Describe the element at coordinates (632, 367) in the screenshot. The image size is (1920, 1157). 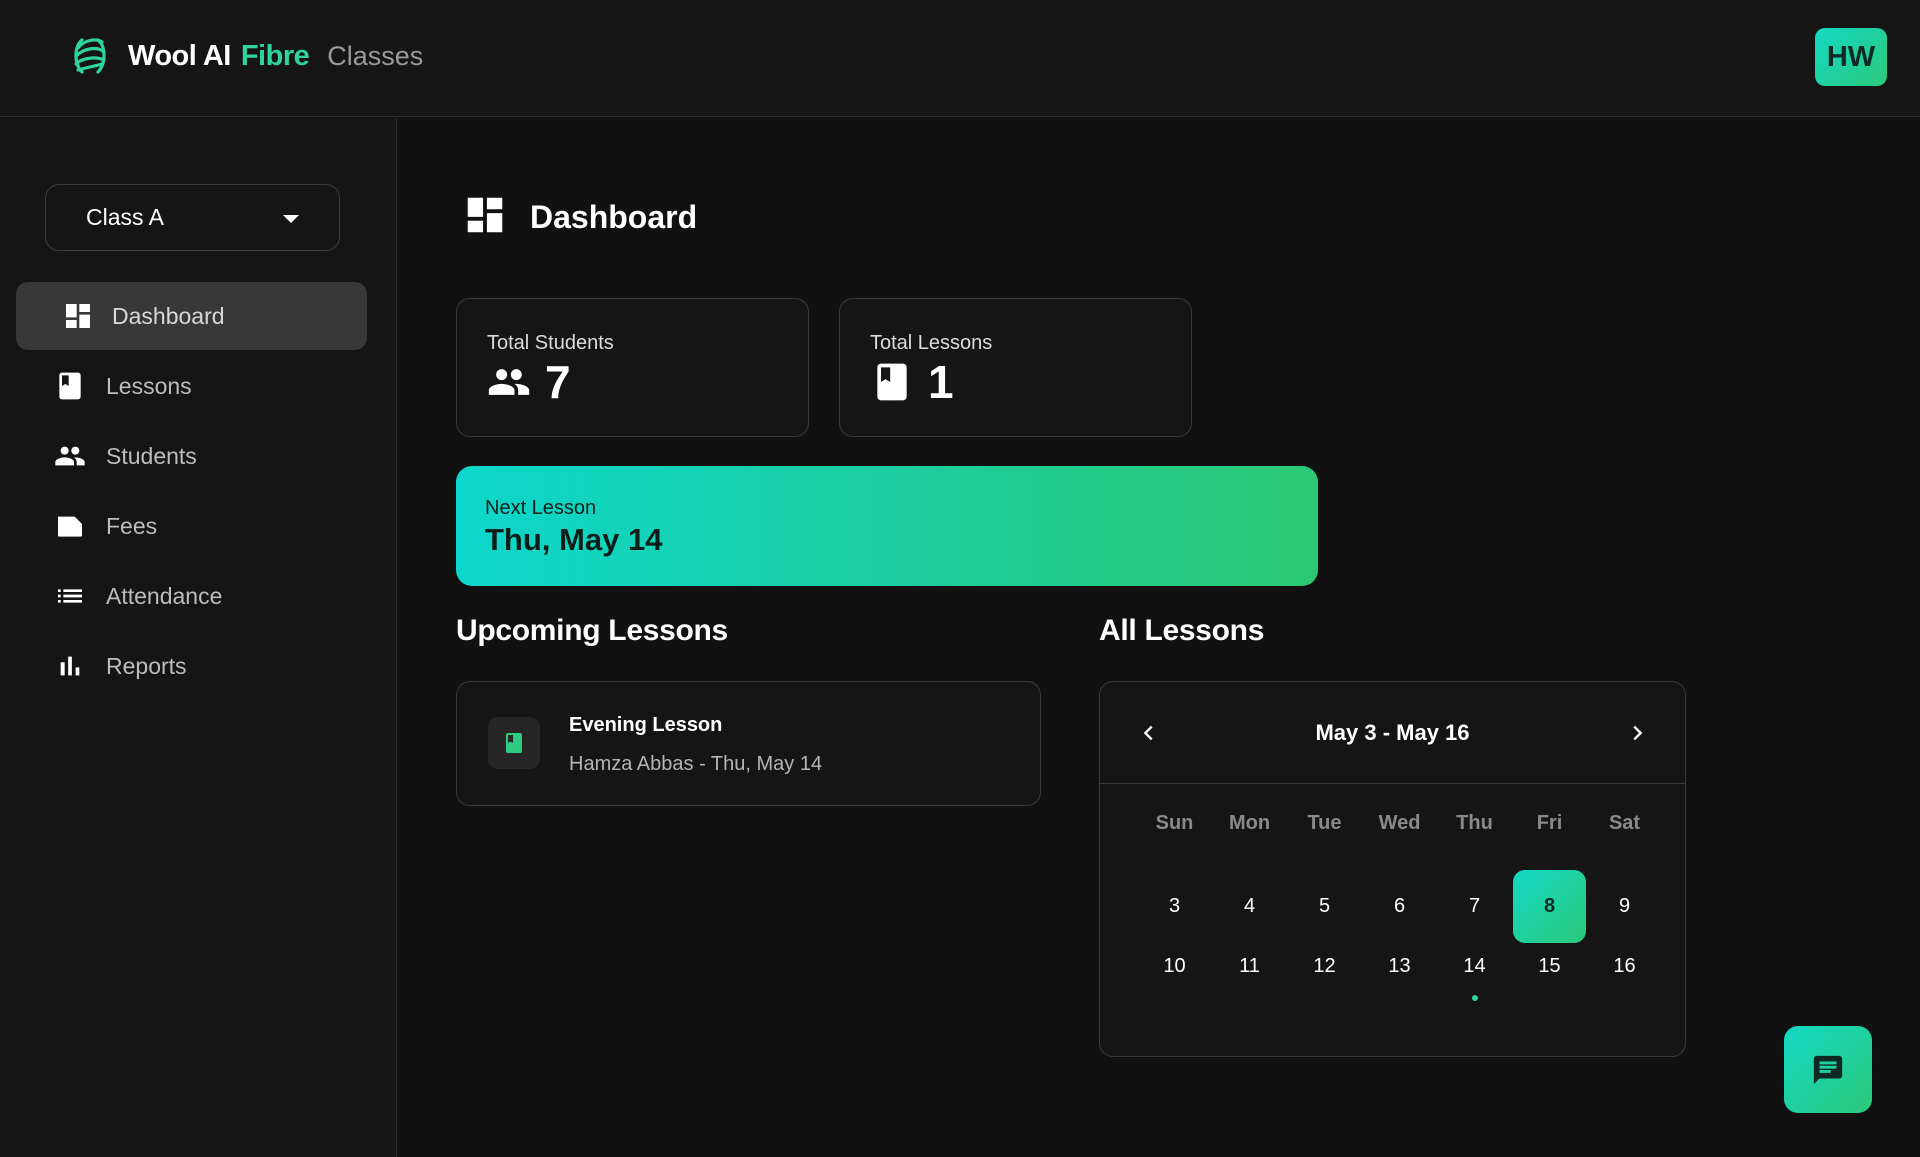
I see `stat-card-students: Total Students 7` at that location.